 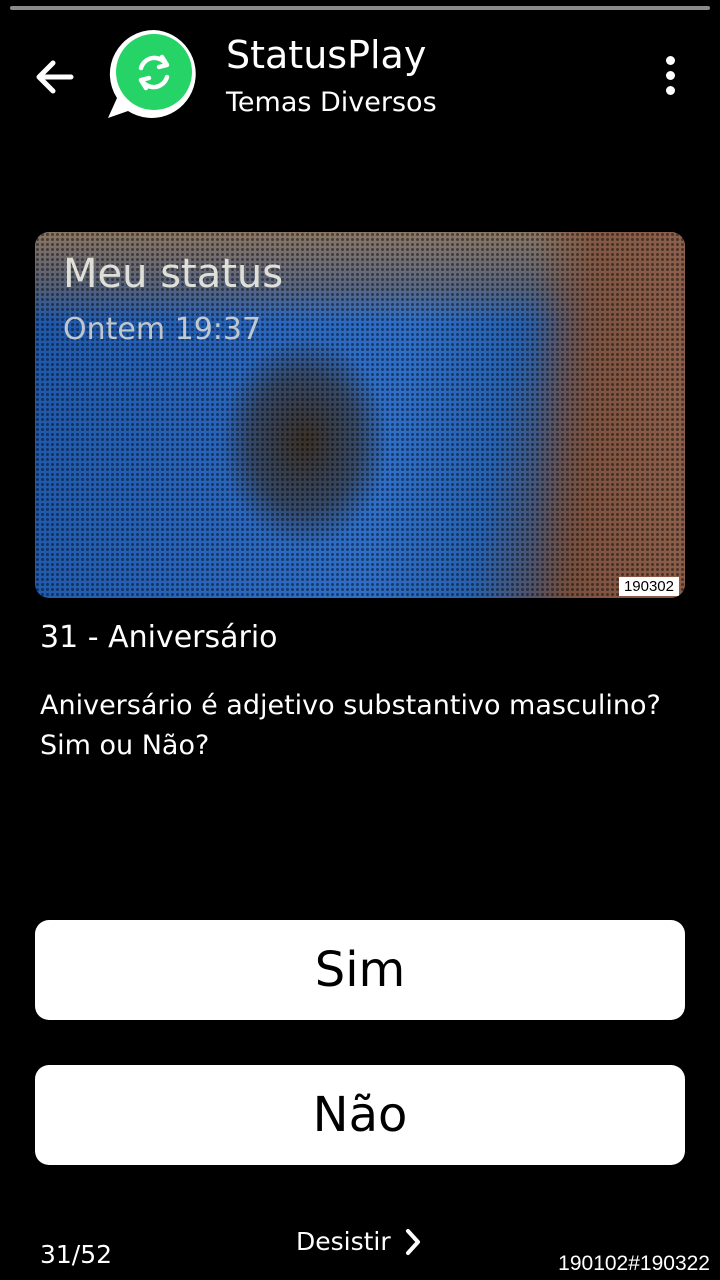 What do you see at coordinates (76, 1254) in the screenshot?
I see `question-progress: 31/52` at bounding box center [76, 1254].